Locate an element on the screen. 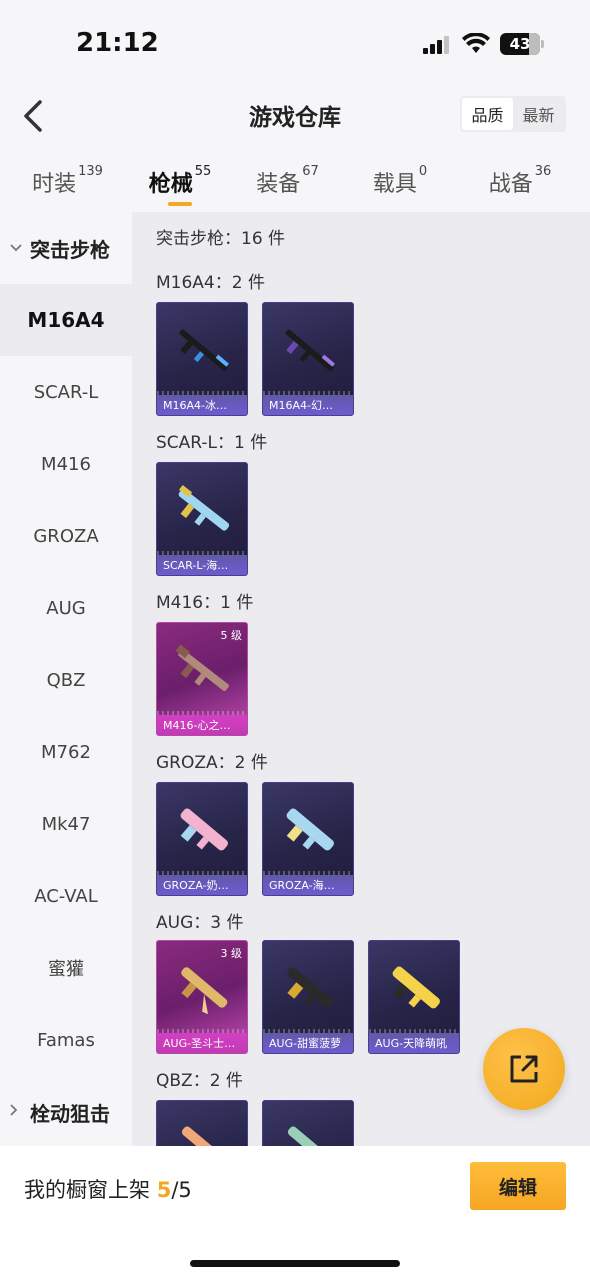 This screenshot has height=1280, width=590. battery-icon: 43 is located at coordinates (520, 44).